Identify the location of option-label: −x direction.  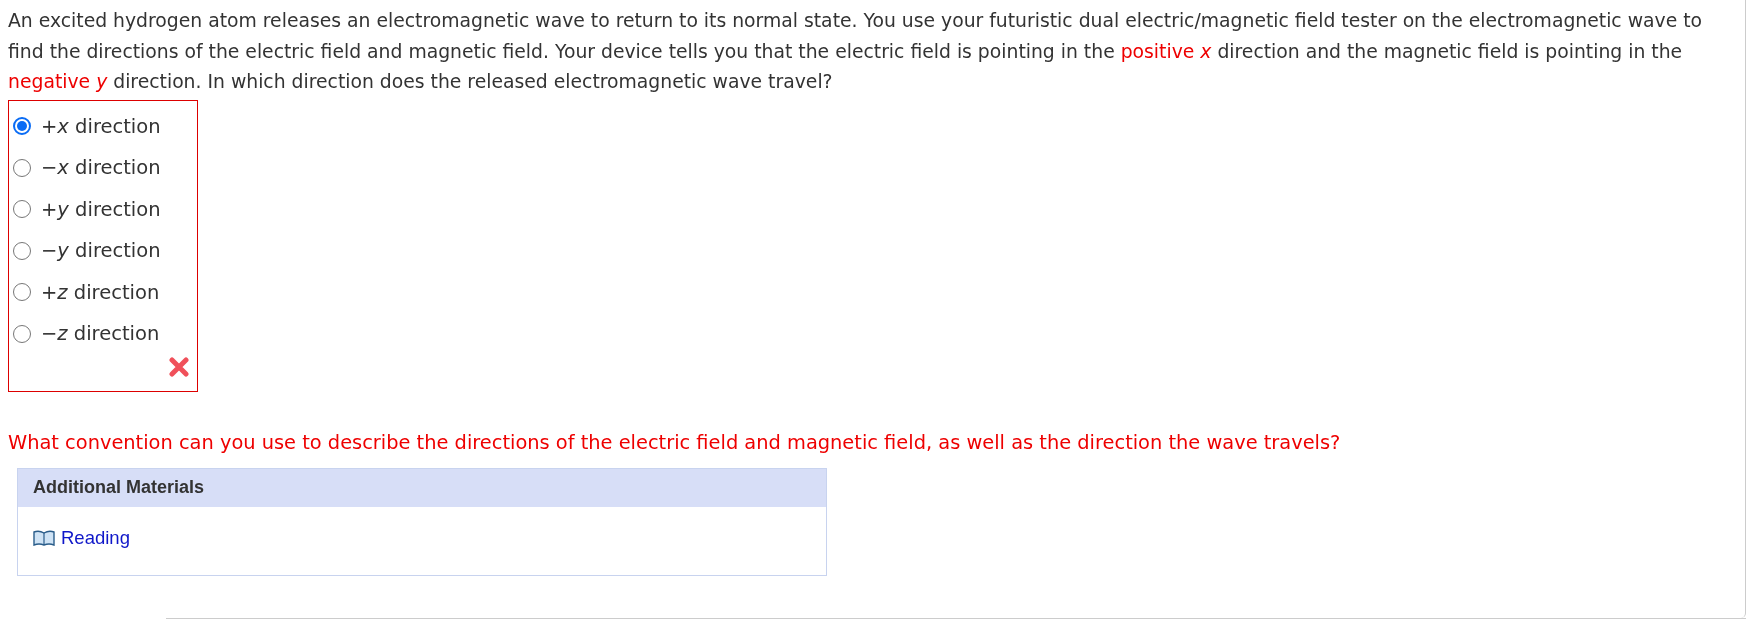
(101, 168).